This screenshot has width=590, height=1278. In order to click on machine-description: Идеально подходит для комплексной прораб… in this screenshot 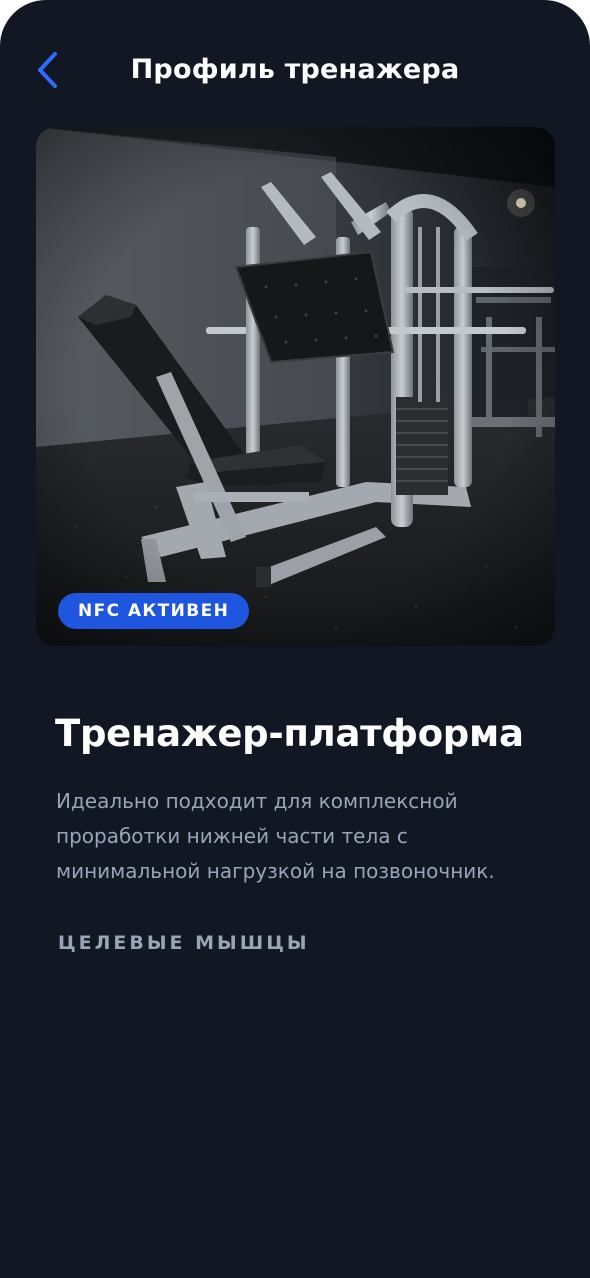, I will do `click(275, 836)`.